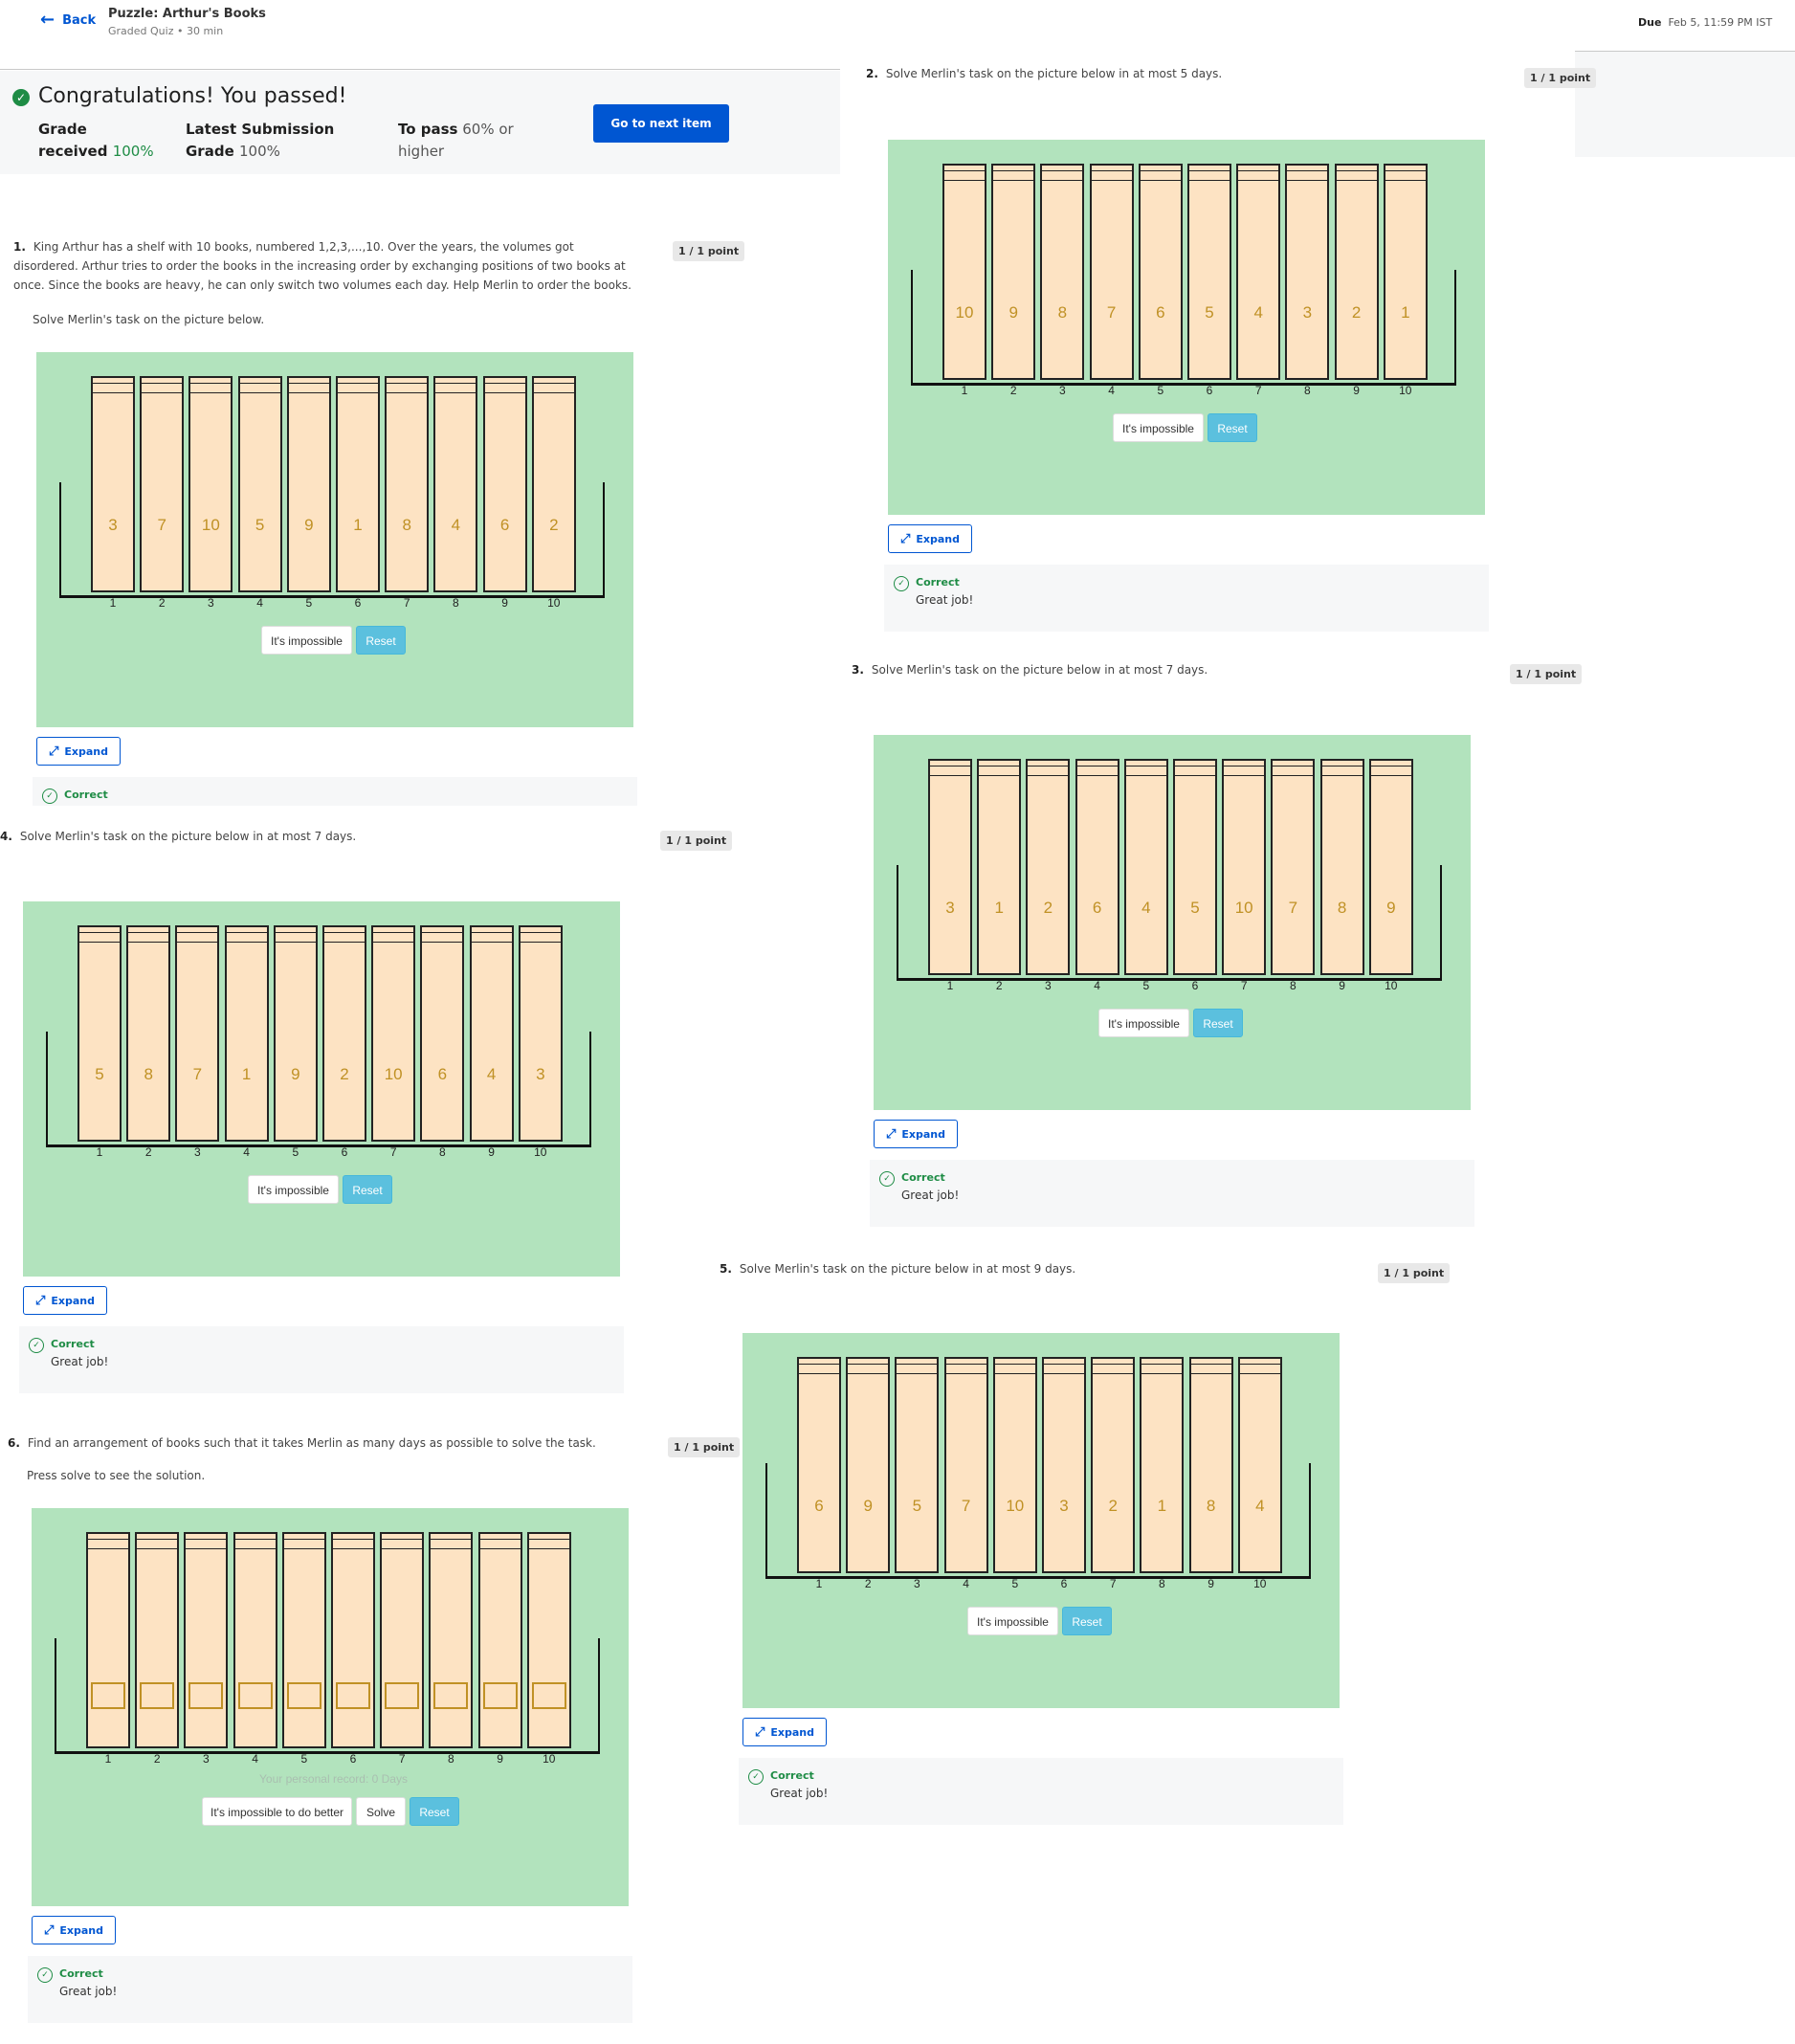 This screenshot has width=1795, height=2044. Describe the element at coordinates (661, 123) in the screenshot. I see `next-item-button: Go to next item` at that location.